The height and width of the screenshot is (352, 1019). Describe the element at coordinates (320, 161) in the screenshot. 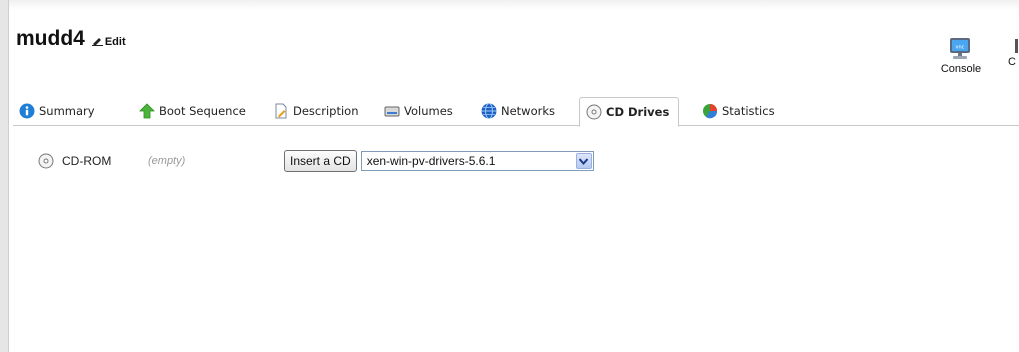

I see `insert-cd-button: Insert a CD` at that location.